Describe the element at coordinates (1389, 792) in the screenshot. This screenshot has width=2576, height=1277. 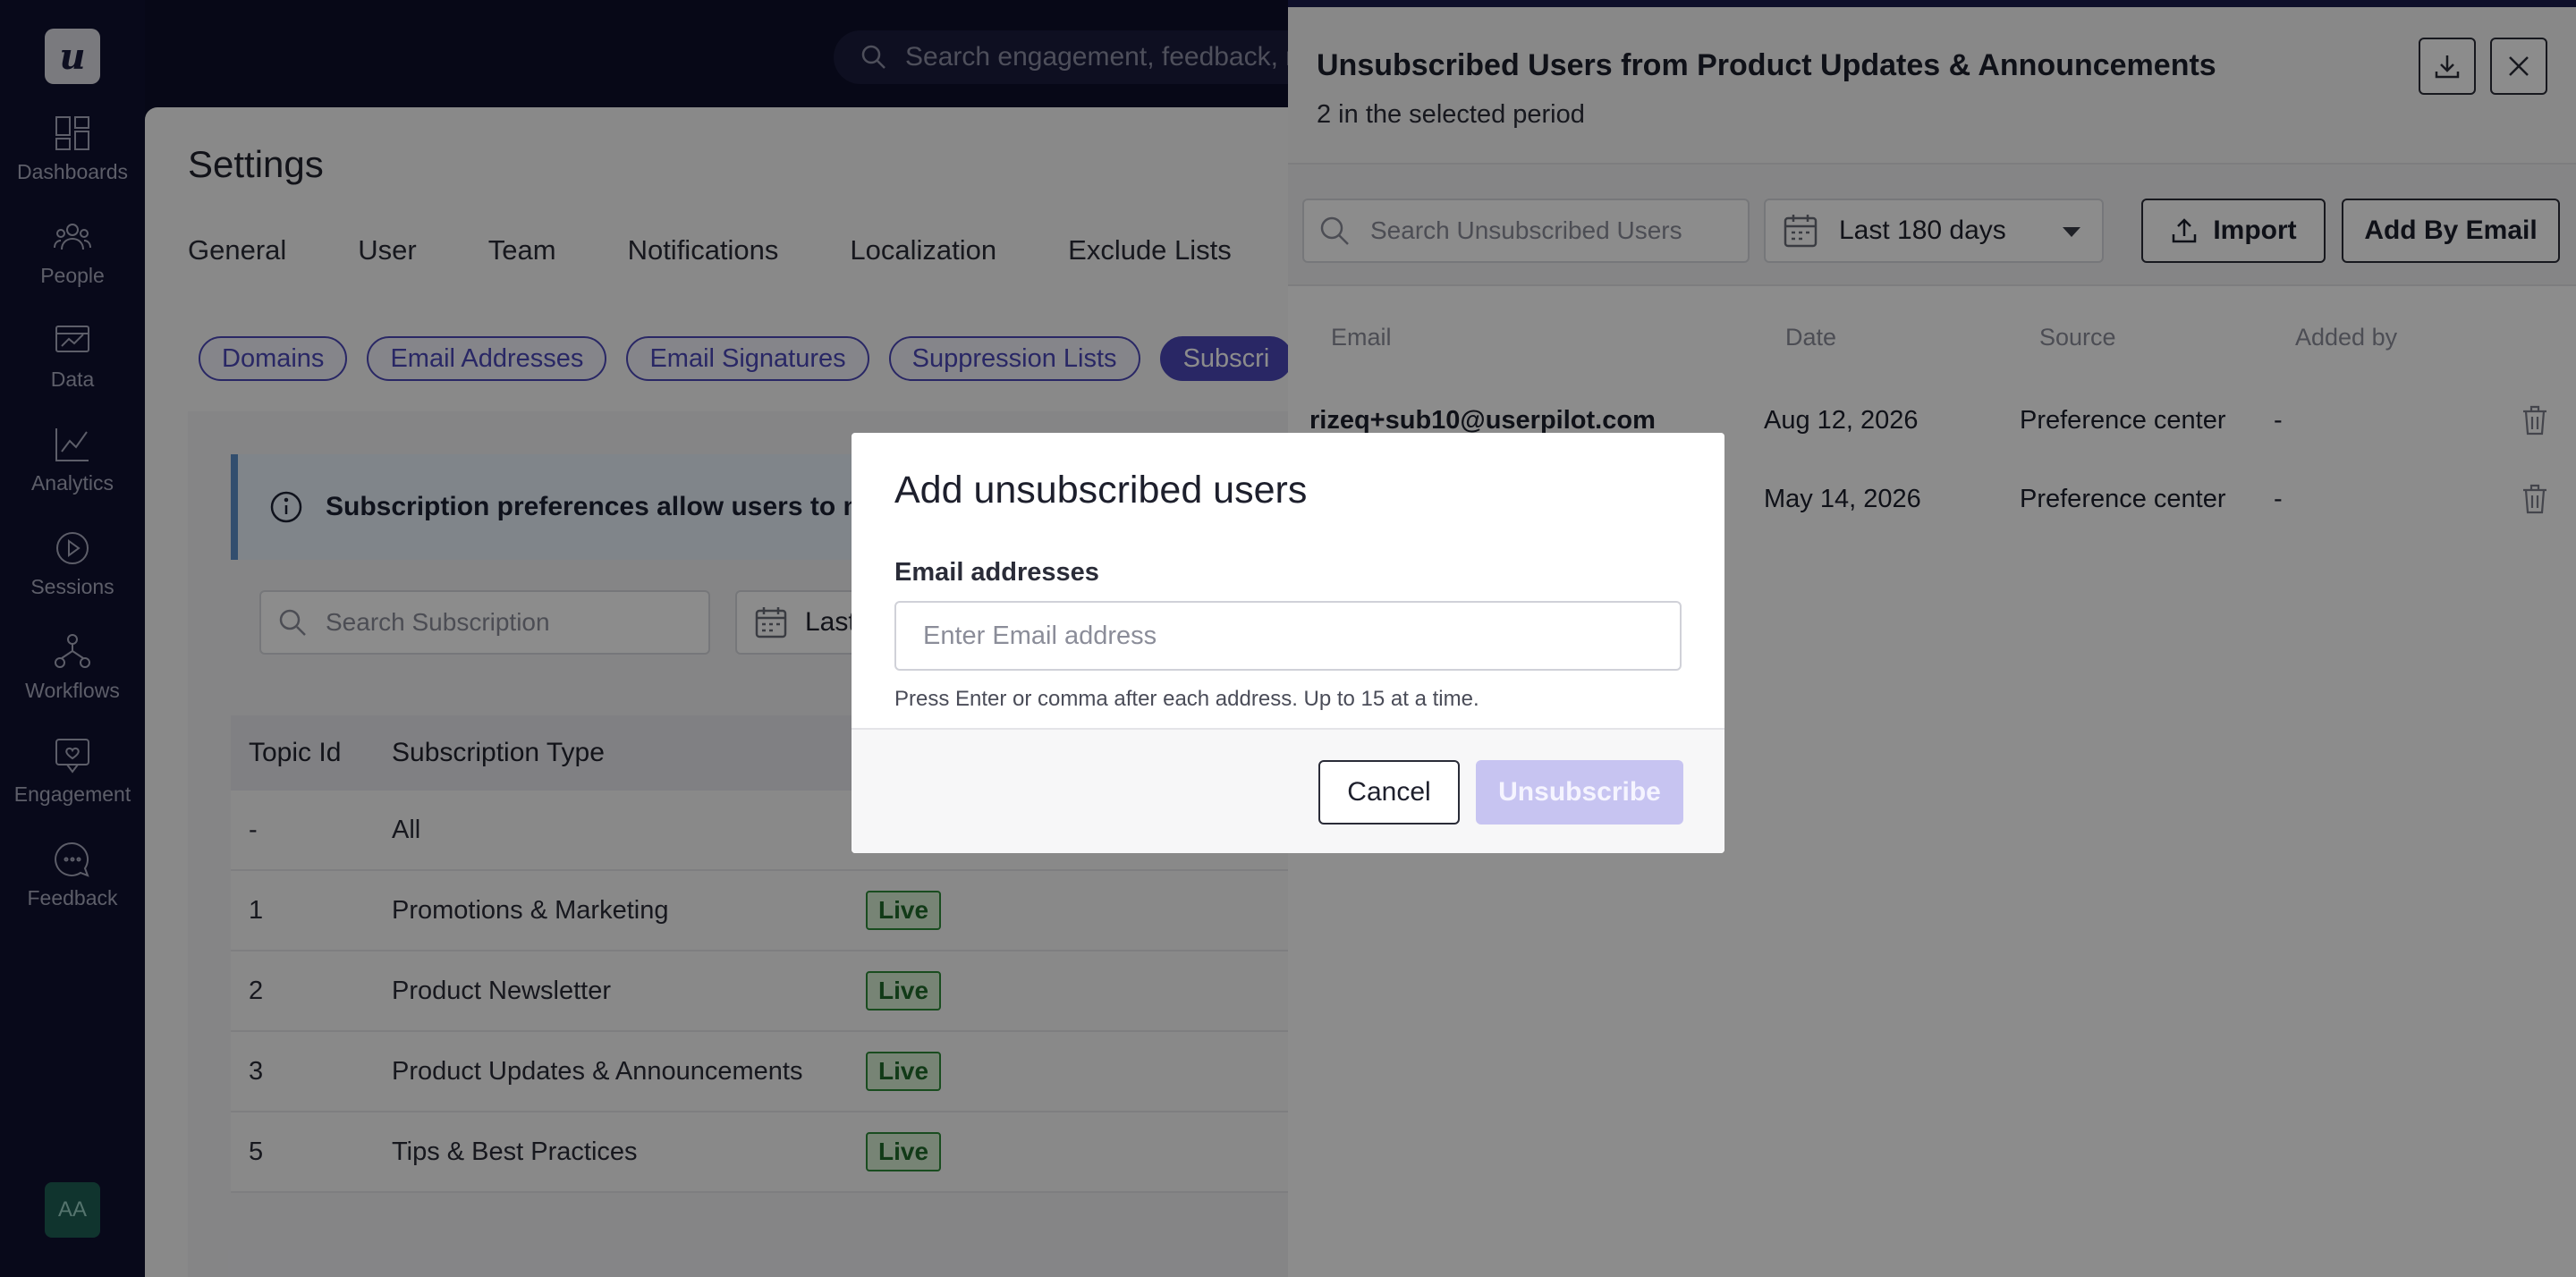
I see `cancel-button: Cancel` at that location.